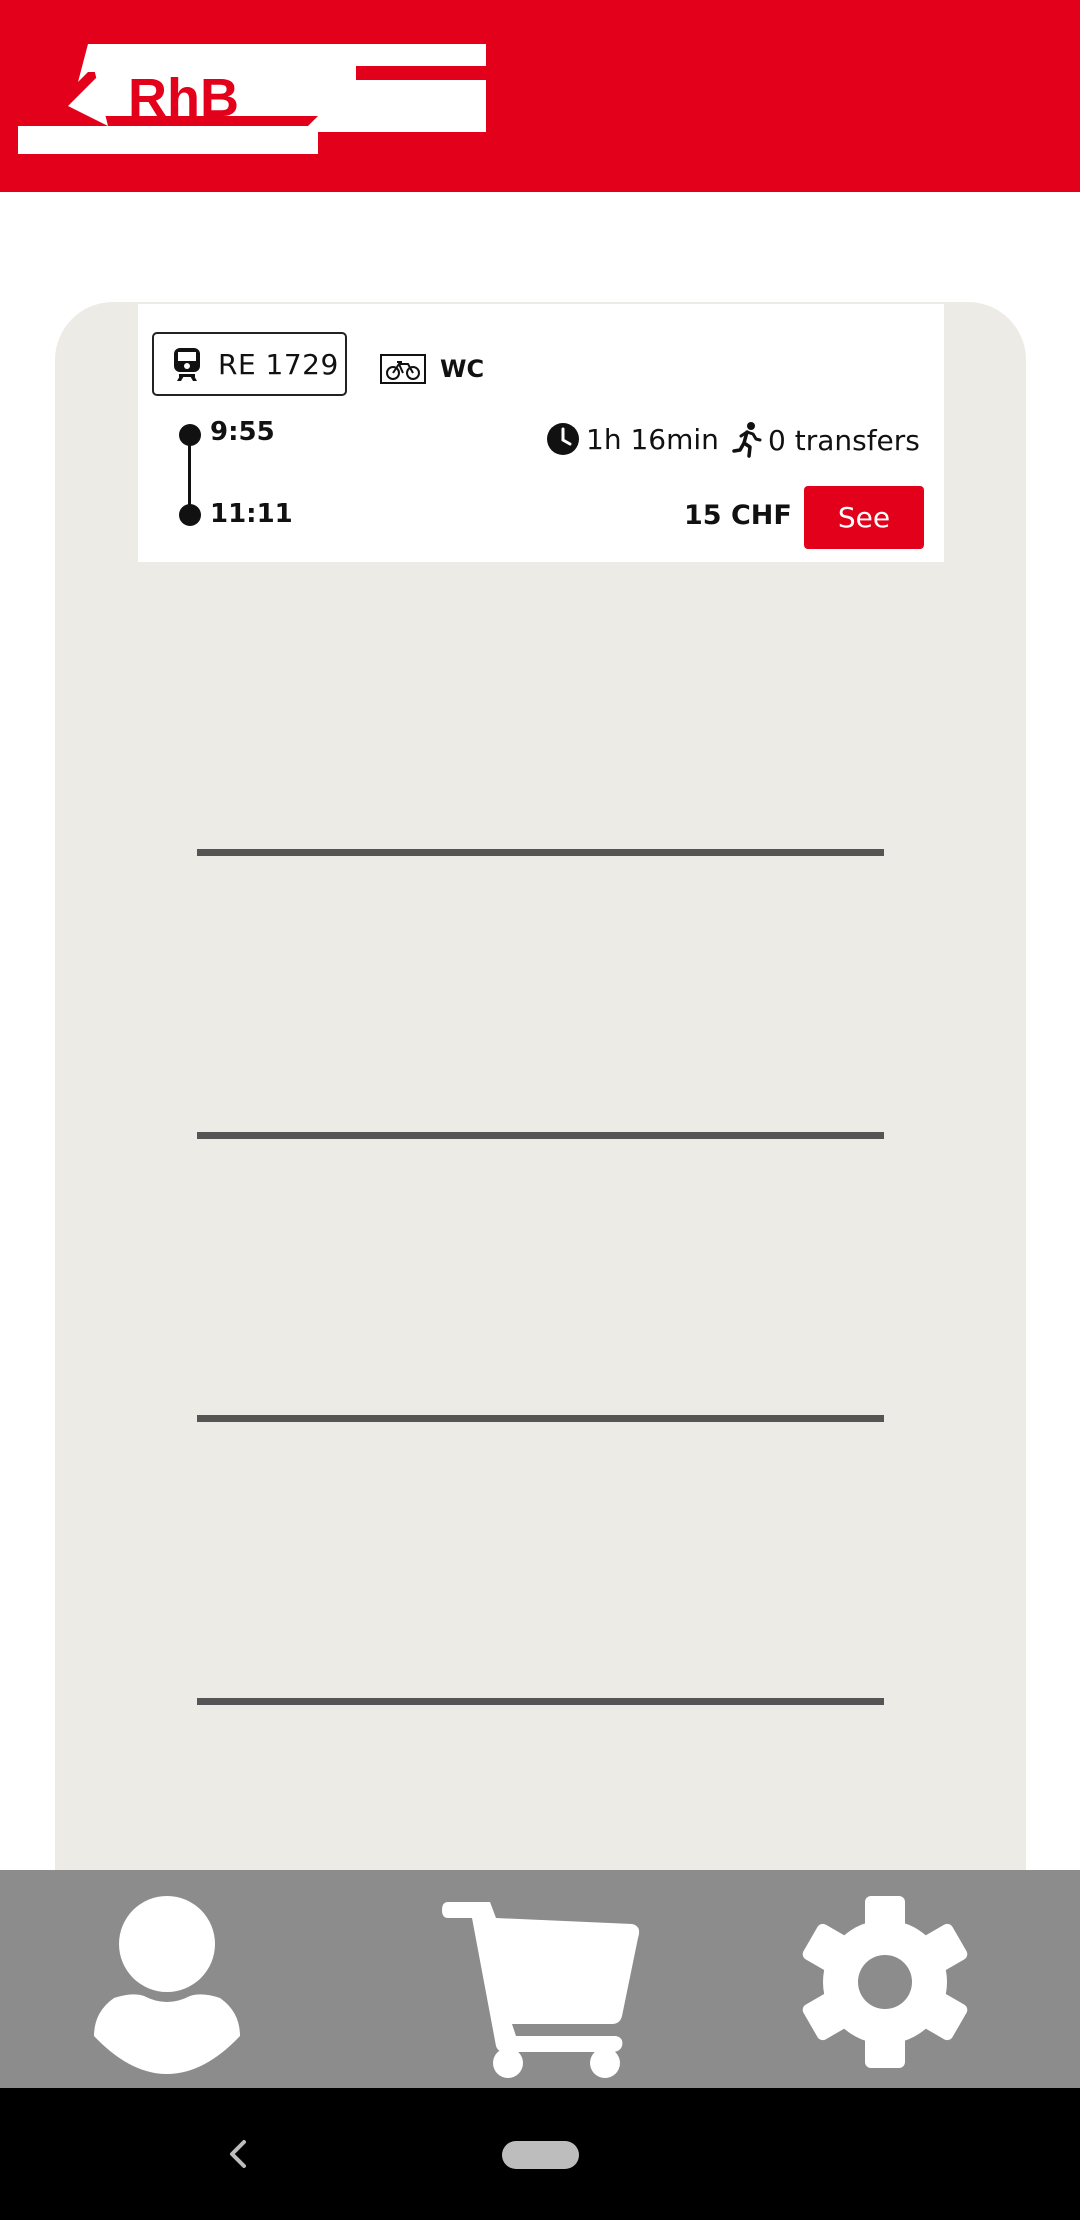 The height and width of the screenshot is (2220, 1080). Describe the element at coordinates (278, 364) in the screenshot. I see `train-number: RE 1729` at that location.